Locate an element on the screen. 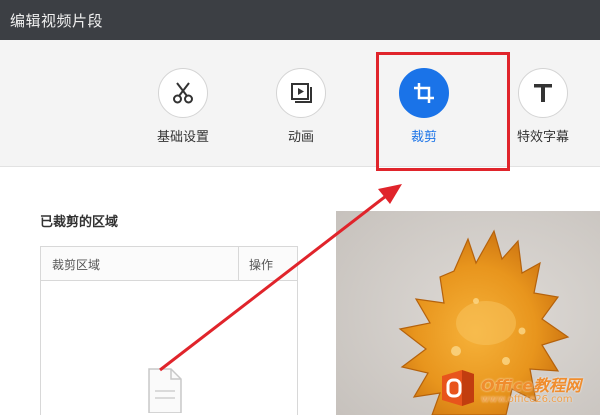 This screenshot has height=415, width=600. document-icon is located at coordinates (165, 391).